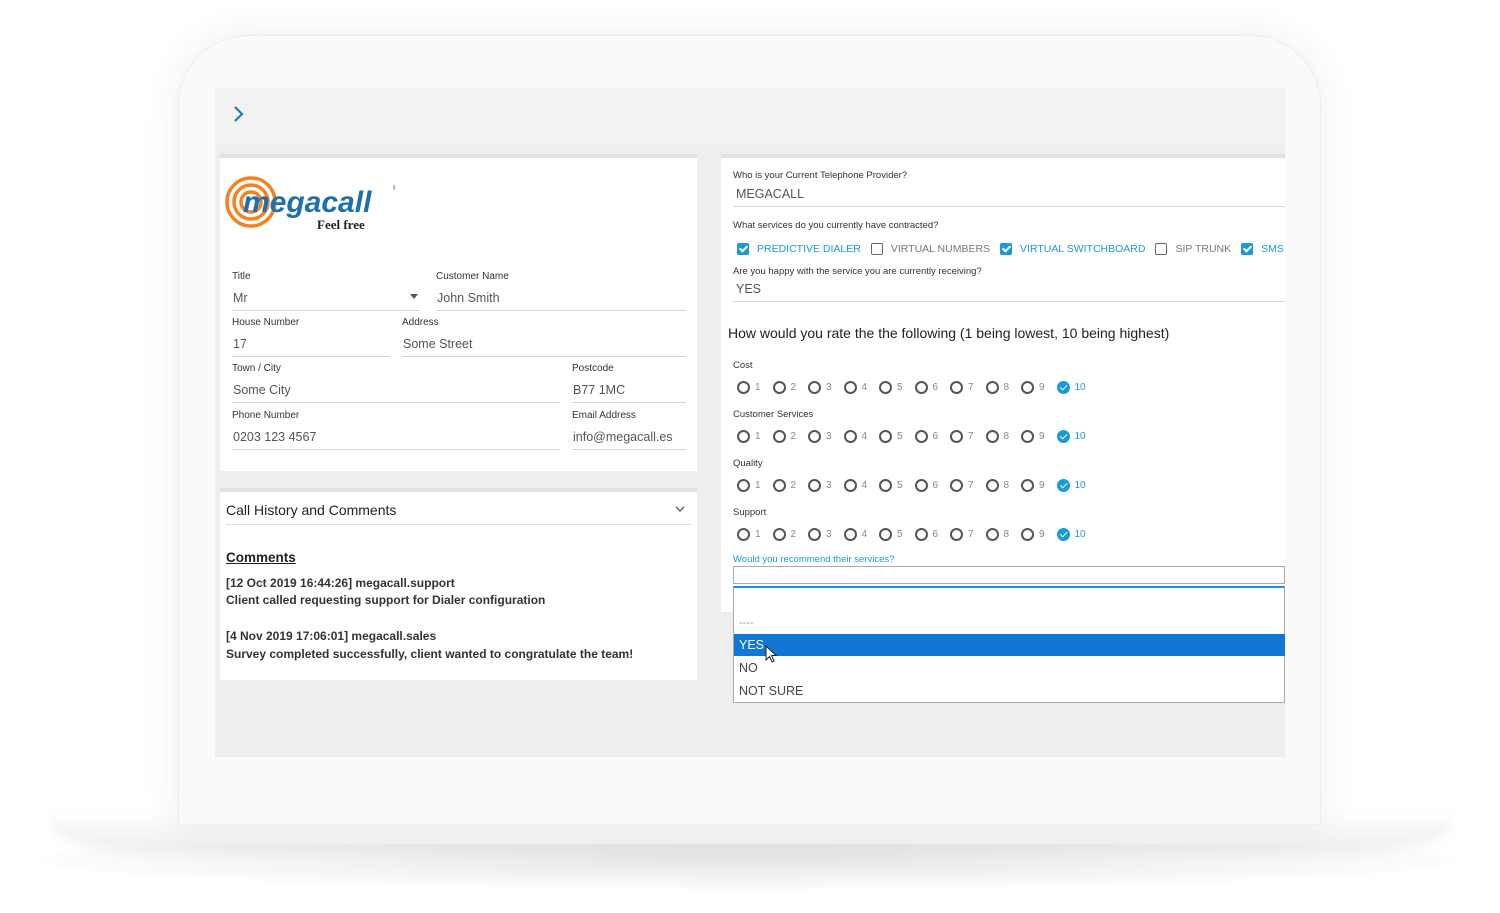 This screenshot has width=1500, height=913. I want to click on address-input: Some Street, so click(544, 346).